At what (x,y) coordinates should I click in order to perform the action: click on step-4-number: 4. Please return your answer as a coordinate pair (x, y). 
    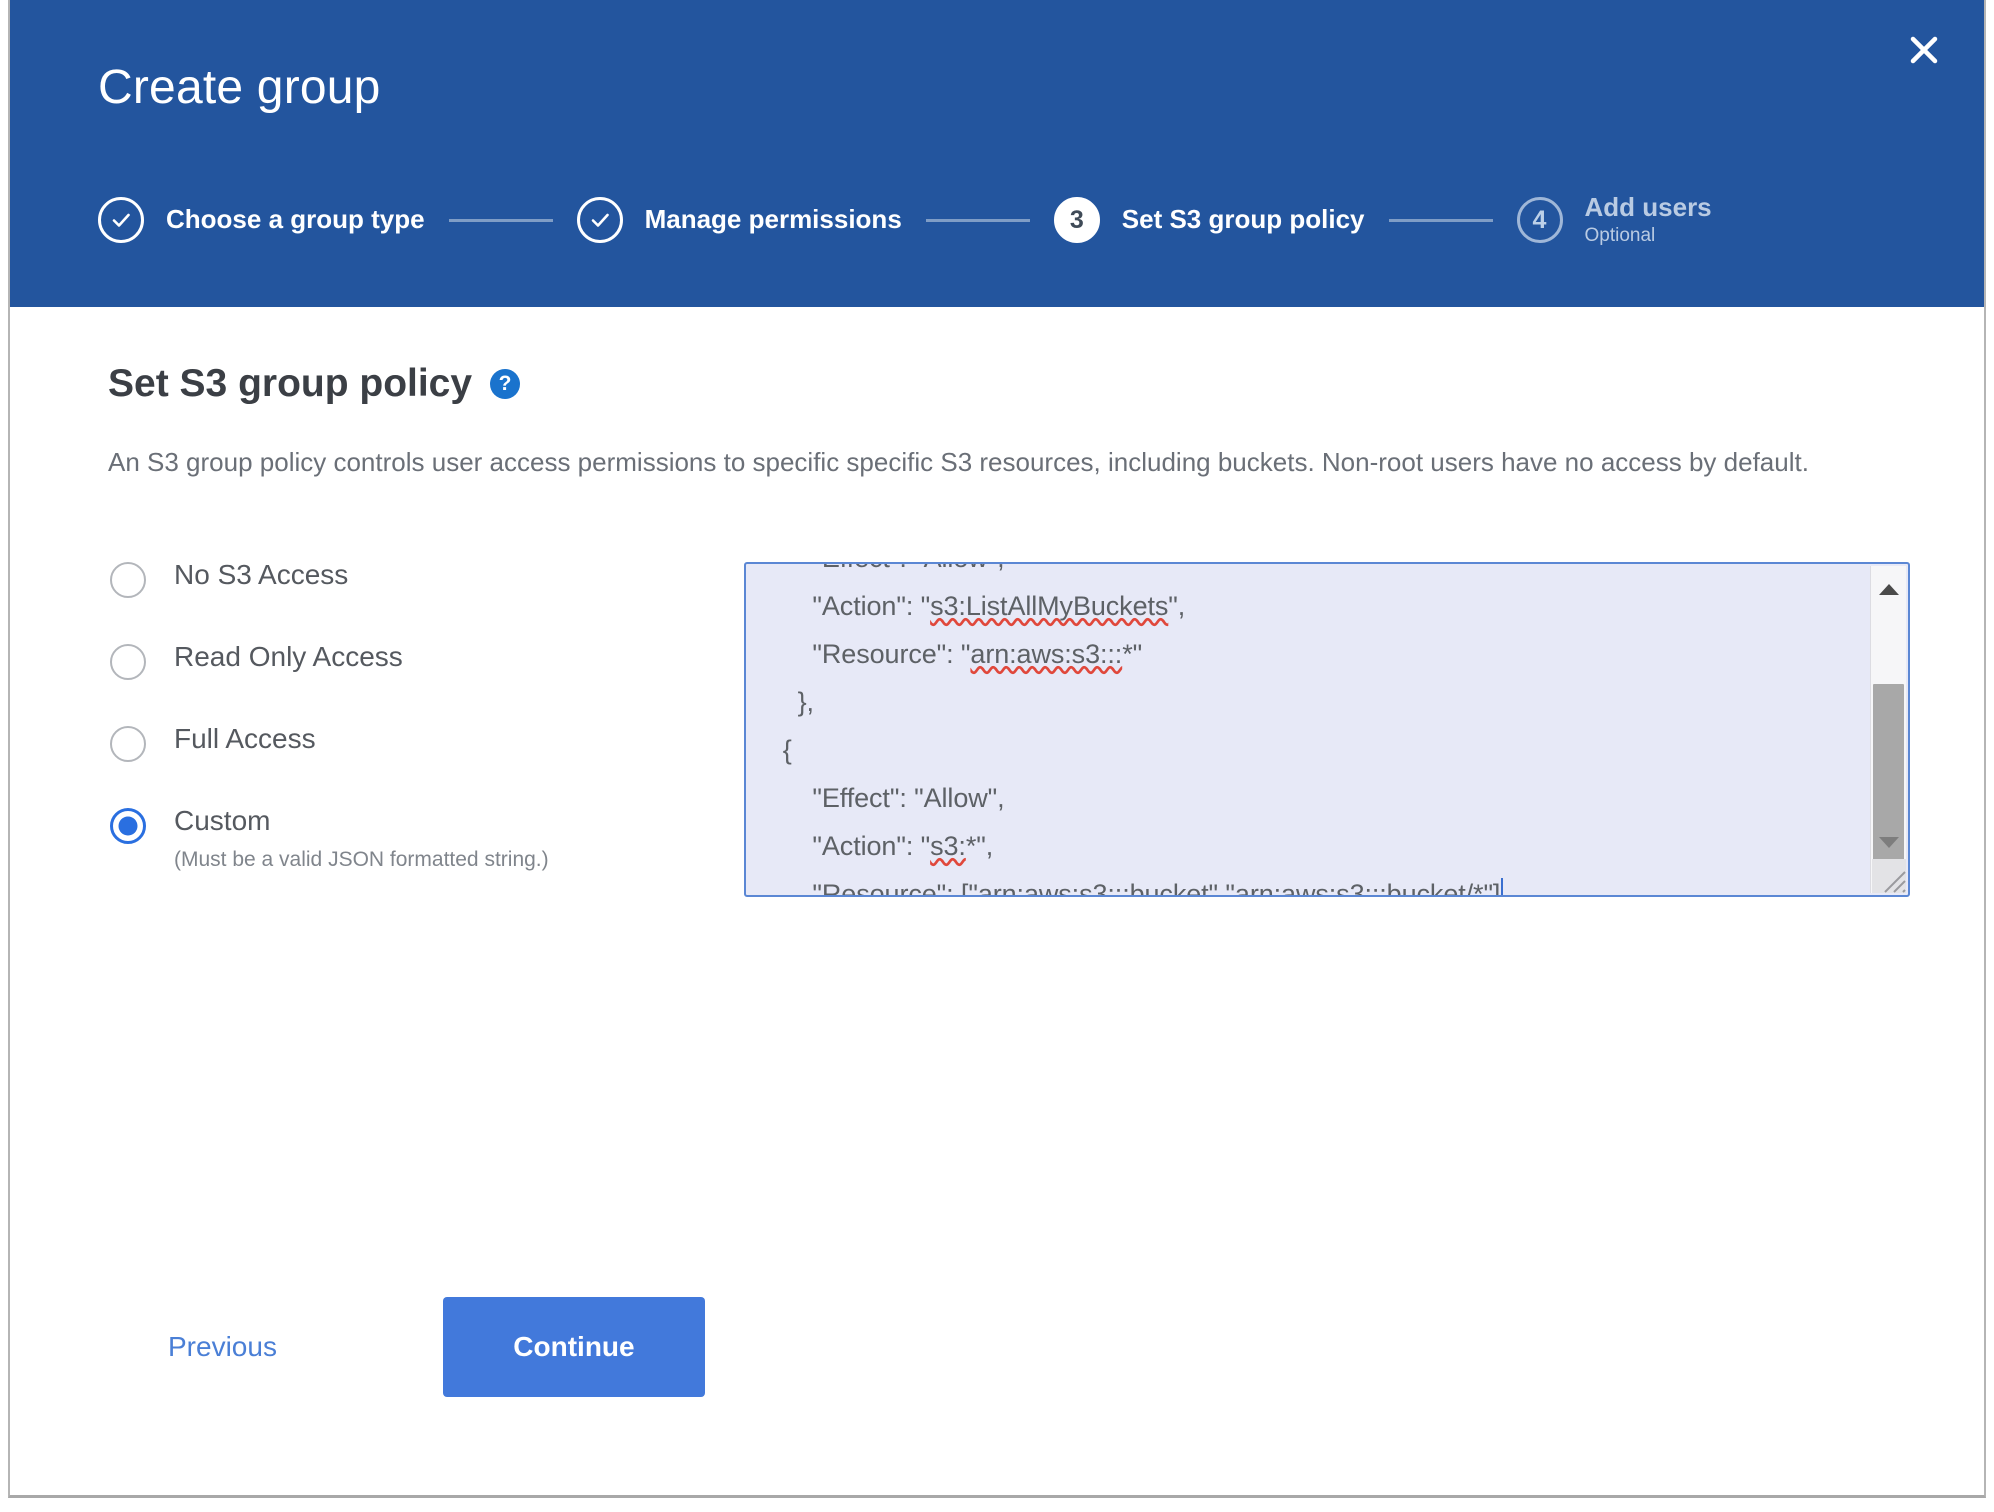
    Looking at the image, I should click on (1539, 219).